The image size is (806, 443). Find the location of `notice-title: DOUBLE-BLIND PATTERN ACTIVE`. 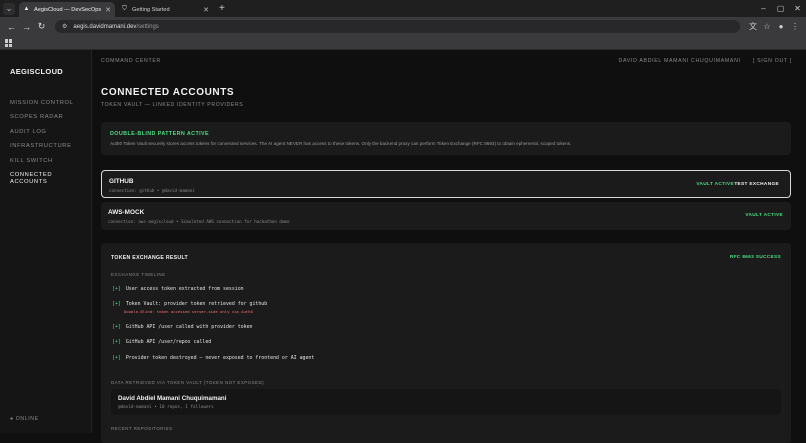

notice-title: DOUBLE-BLIND PATTERN ACTIVE is located at coordinates (160, 134).